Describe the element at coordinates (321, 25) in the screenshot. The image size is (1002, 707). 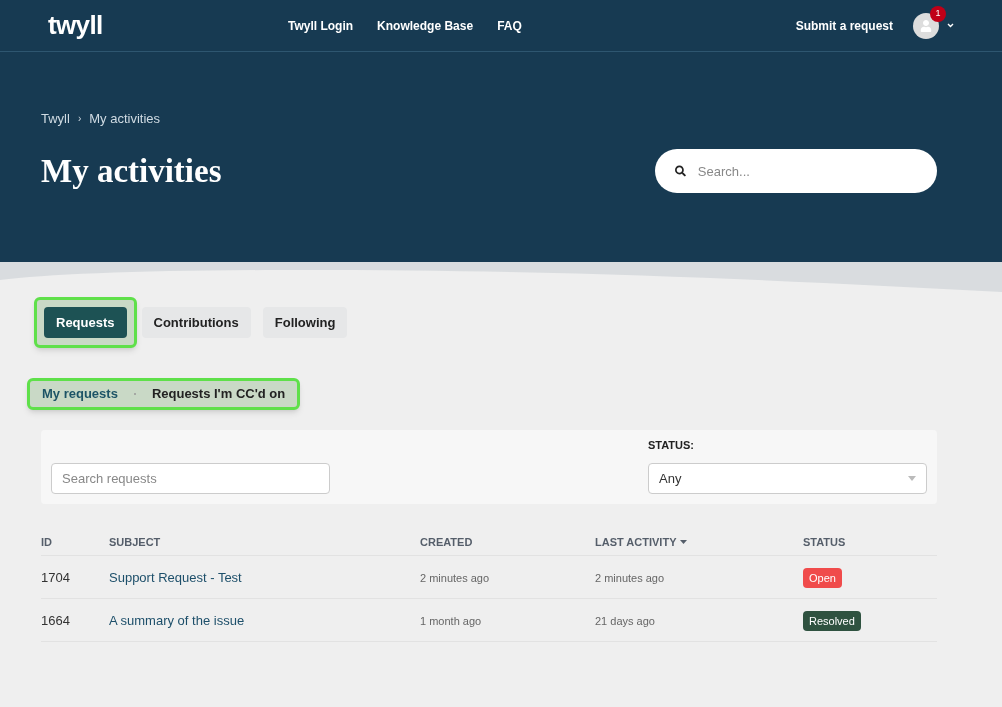
I see `nav-link: Twyll Login` at that location.